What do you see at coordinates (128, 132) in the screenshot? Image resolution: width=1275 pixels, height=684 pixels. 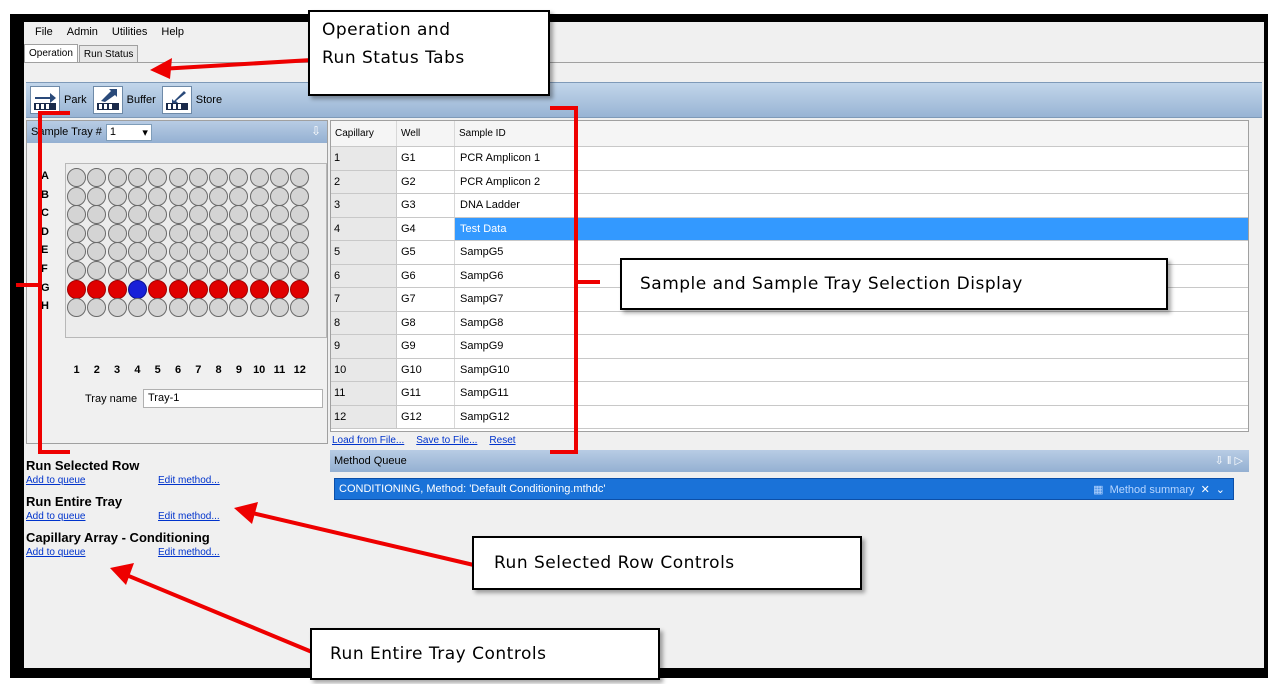 I see `tray-number-dropdown: 1 ▾` at bounding box center [128, 132].